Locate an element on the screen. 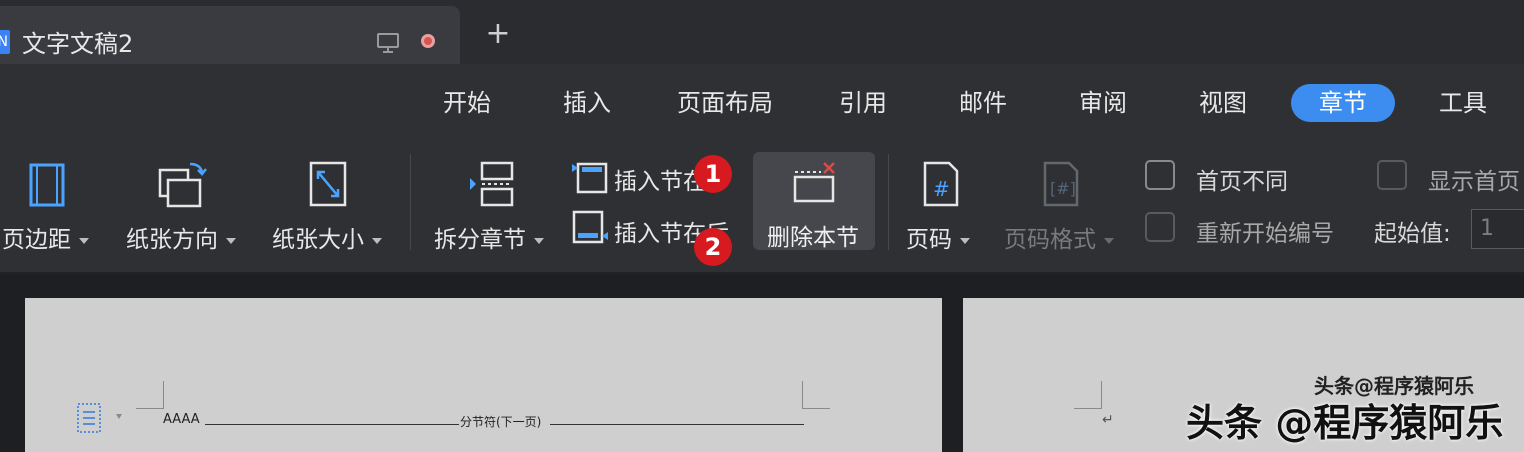  menu-references: 引用 is located at coordinates (863, 103).